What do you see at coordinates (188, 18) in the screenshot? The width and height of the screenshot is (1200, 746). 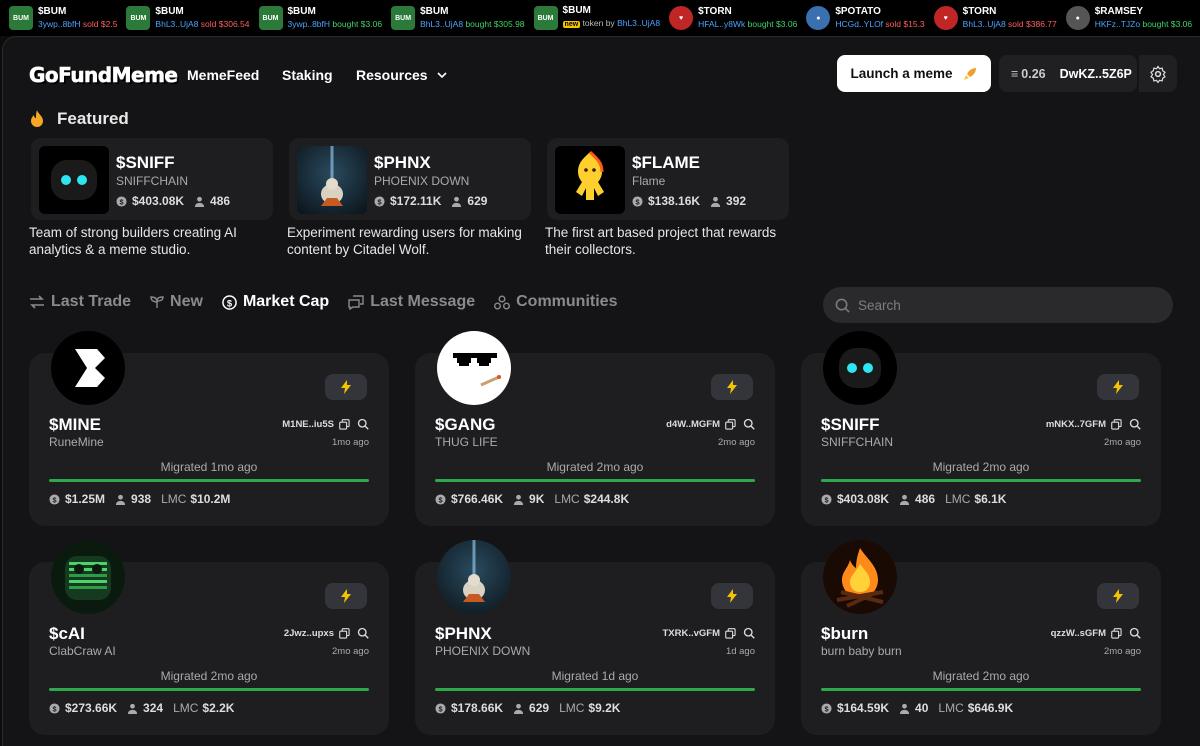 I see `ticker-item: BUM $BUM BhL3..UjA8 sold $306.54` at bounding box center [188, 18].